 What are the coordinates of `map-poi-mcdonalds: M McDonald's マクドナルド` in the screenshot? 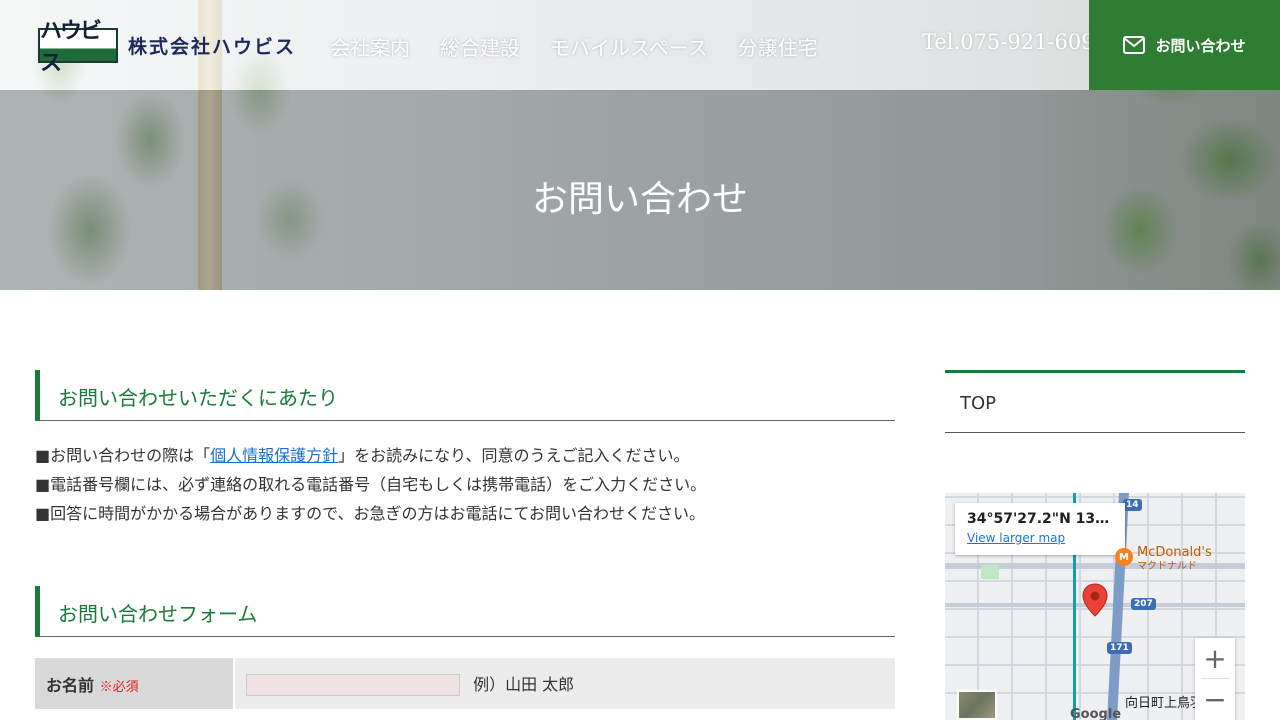 It's located at (1163, 559).